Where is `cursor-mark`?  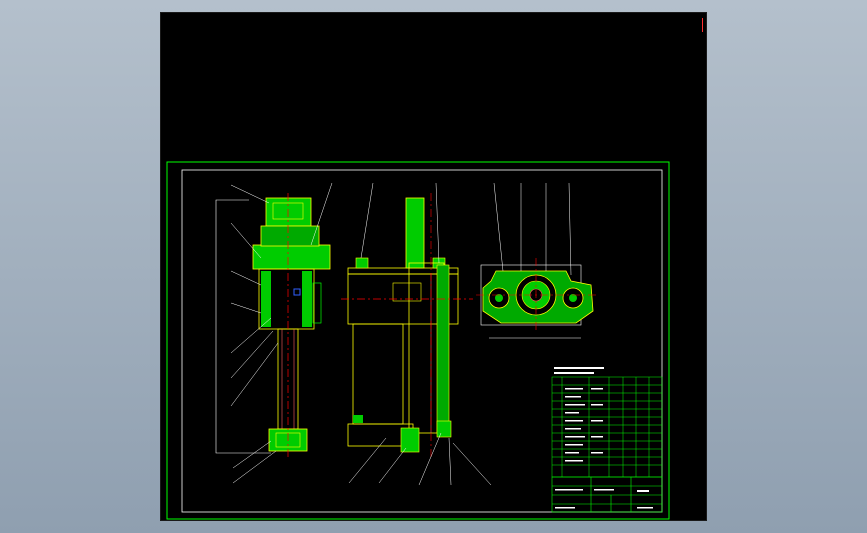 cursor-mark is located at coordinates (702, 25).